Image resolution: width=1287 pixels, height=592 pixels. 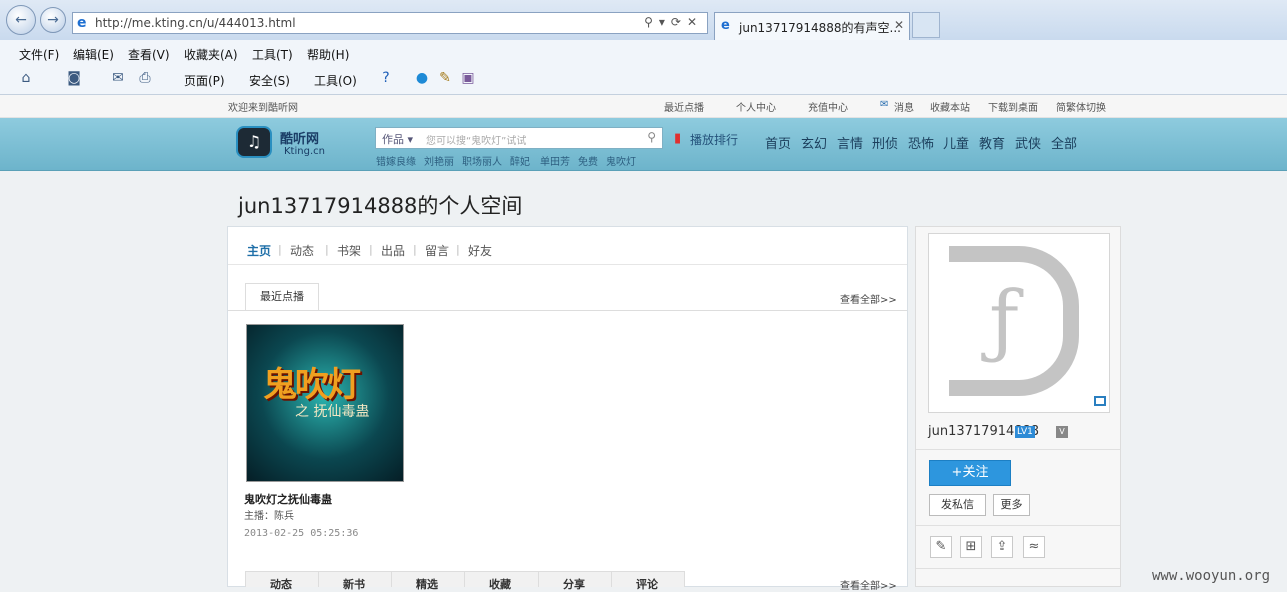 What do you see at coordinates (555, 160) in the screenshot?
I see `hot-word: 单田芳` at bounding box center [555, 160].